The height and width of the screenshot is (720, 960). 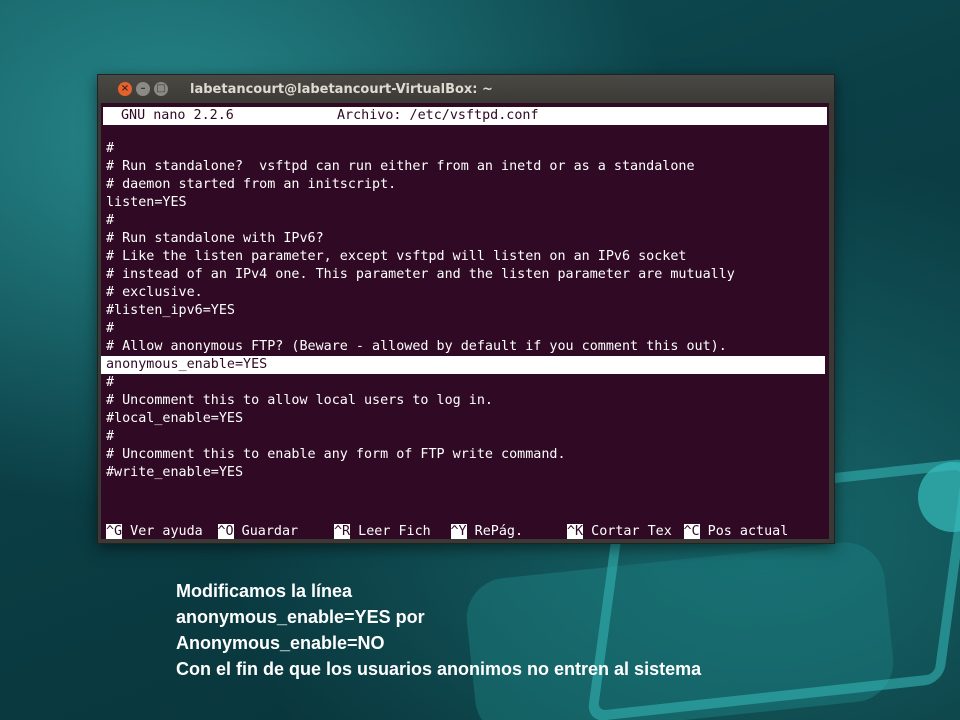 I want to click on shortcut-label: Pos actual, so click(x=744, y=531).